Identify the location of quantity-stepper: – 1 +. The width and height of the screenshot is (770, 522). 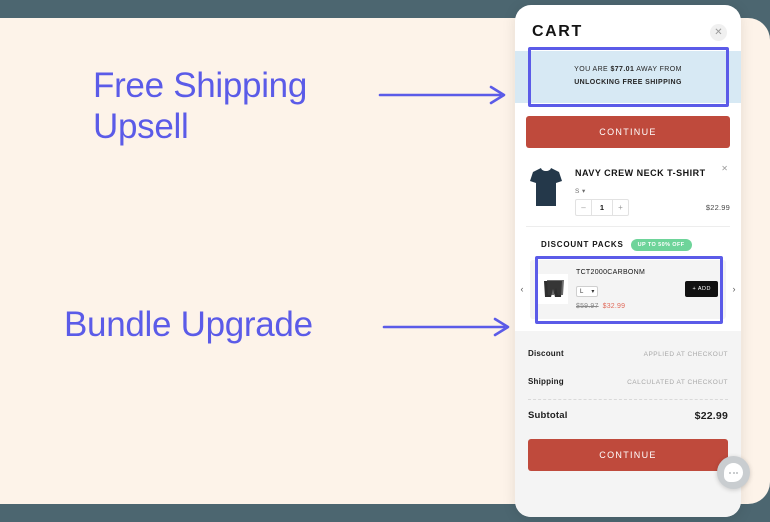
(602, 207).